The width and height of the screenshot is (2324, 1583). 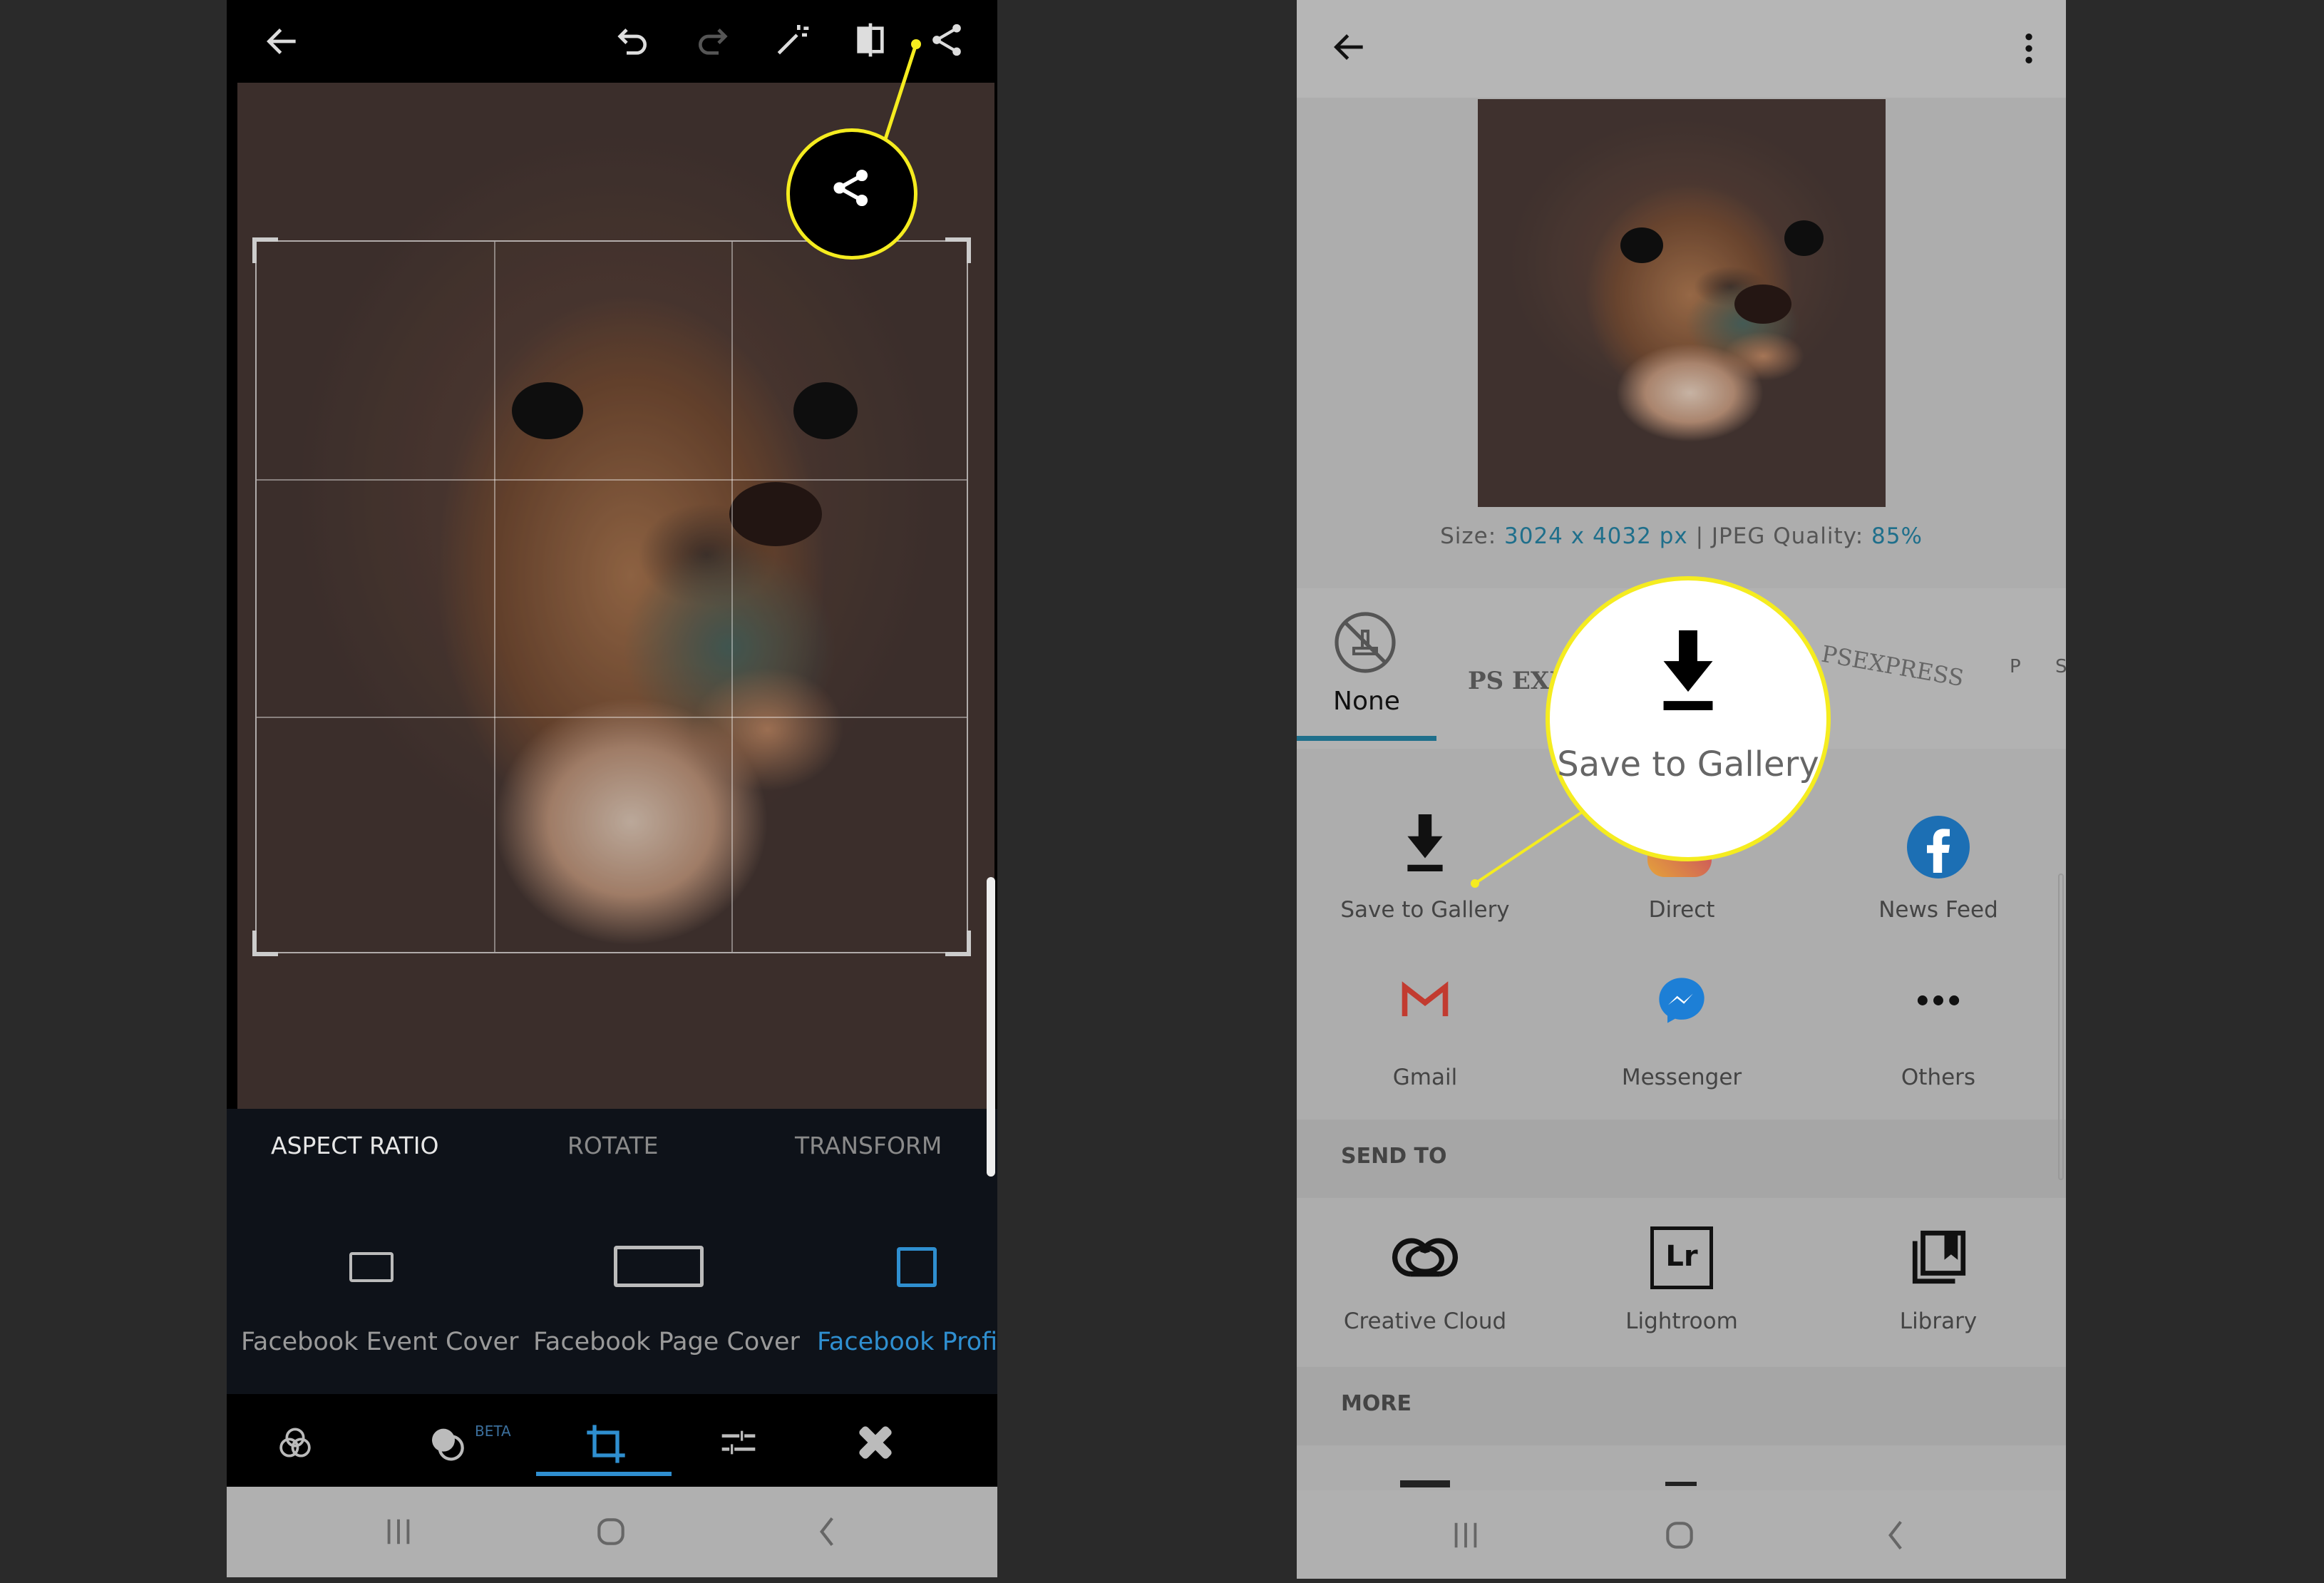 I want to click on send-label: Library, so click(x=1938, y=1321).